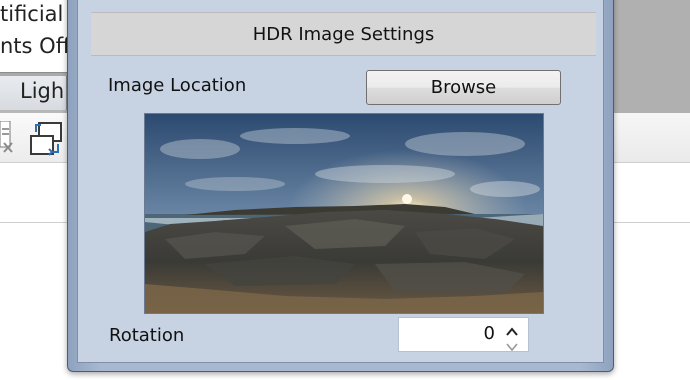 The height and width of the screenshot is (380, 690). Describe the element at coordinates (8, 139) in the screenshot. I see `delete-item-icon` at that location.